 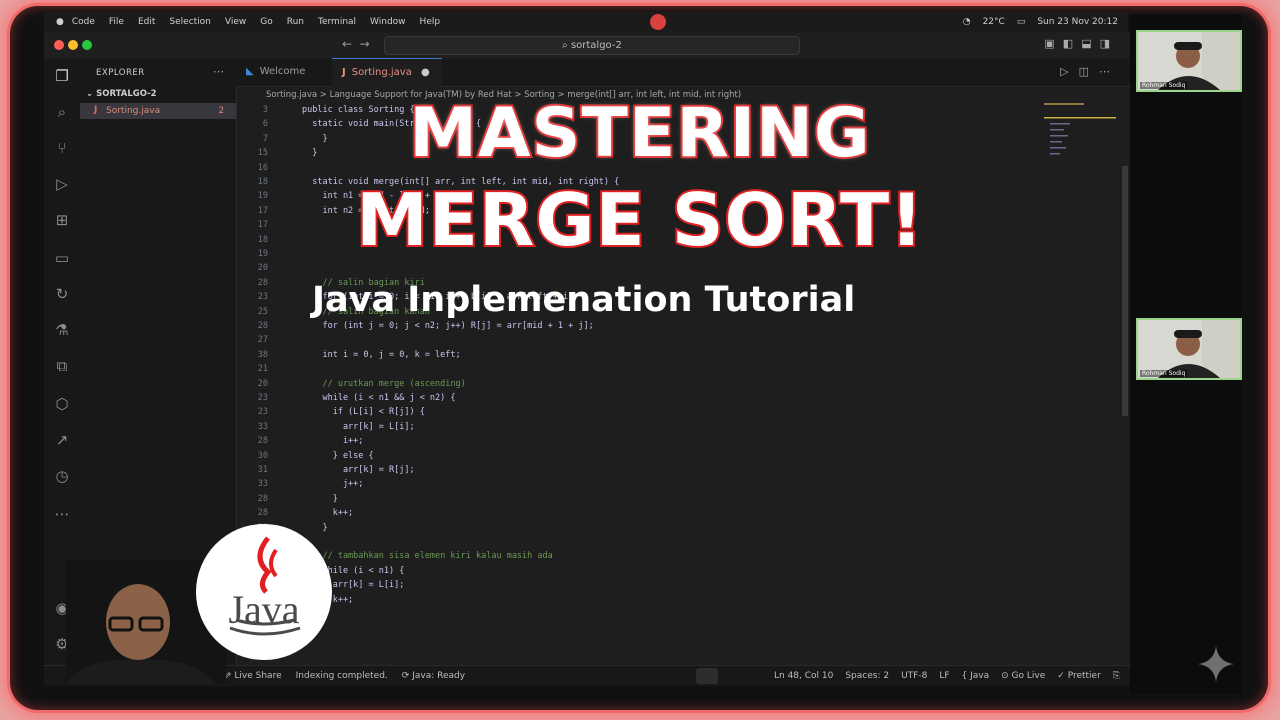 What do you see at coordinates (60, 22) in the screenshot?
I see `apple-icon: ●` at bounding box center [60, 22].